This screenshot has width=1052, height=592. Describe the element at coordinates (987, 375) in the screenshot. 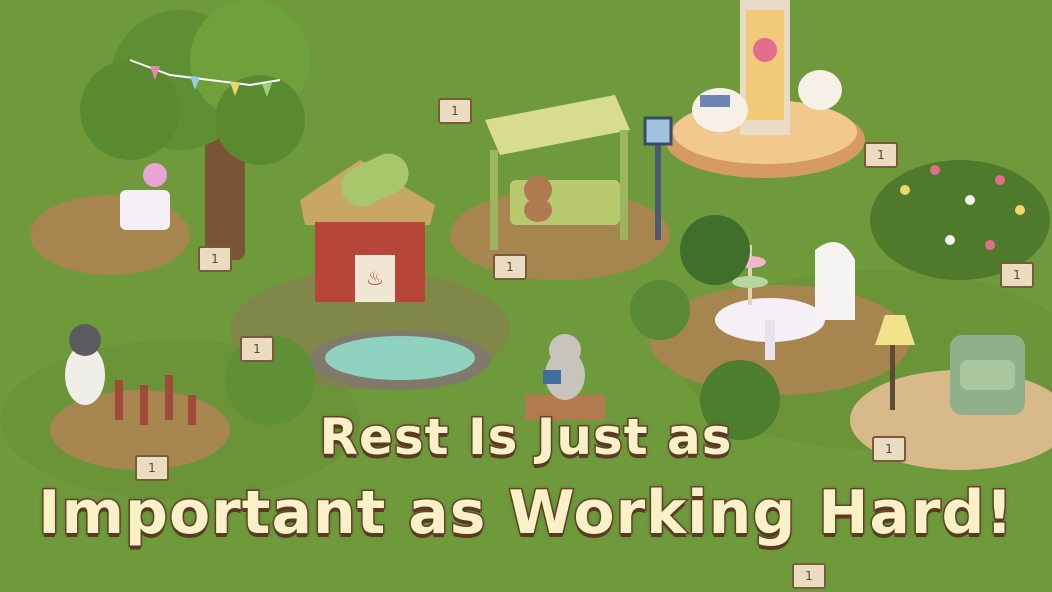

I see `armchair` at that location.